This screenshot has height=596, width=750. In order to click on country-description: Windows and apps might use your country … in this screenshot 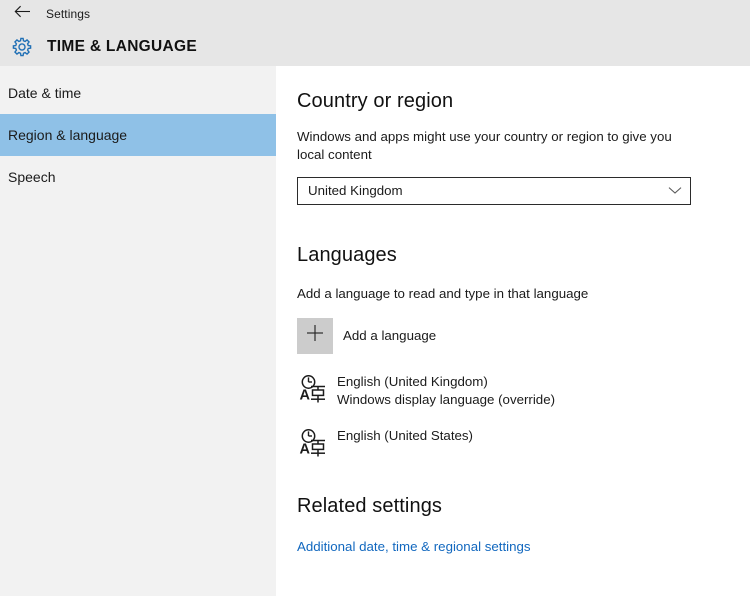, I will do `click(484, 145)`.